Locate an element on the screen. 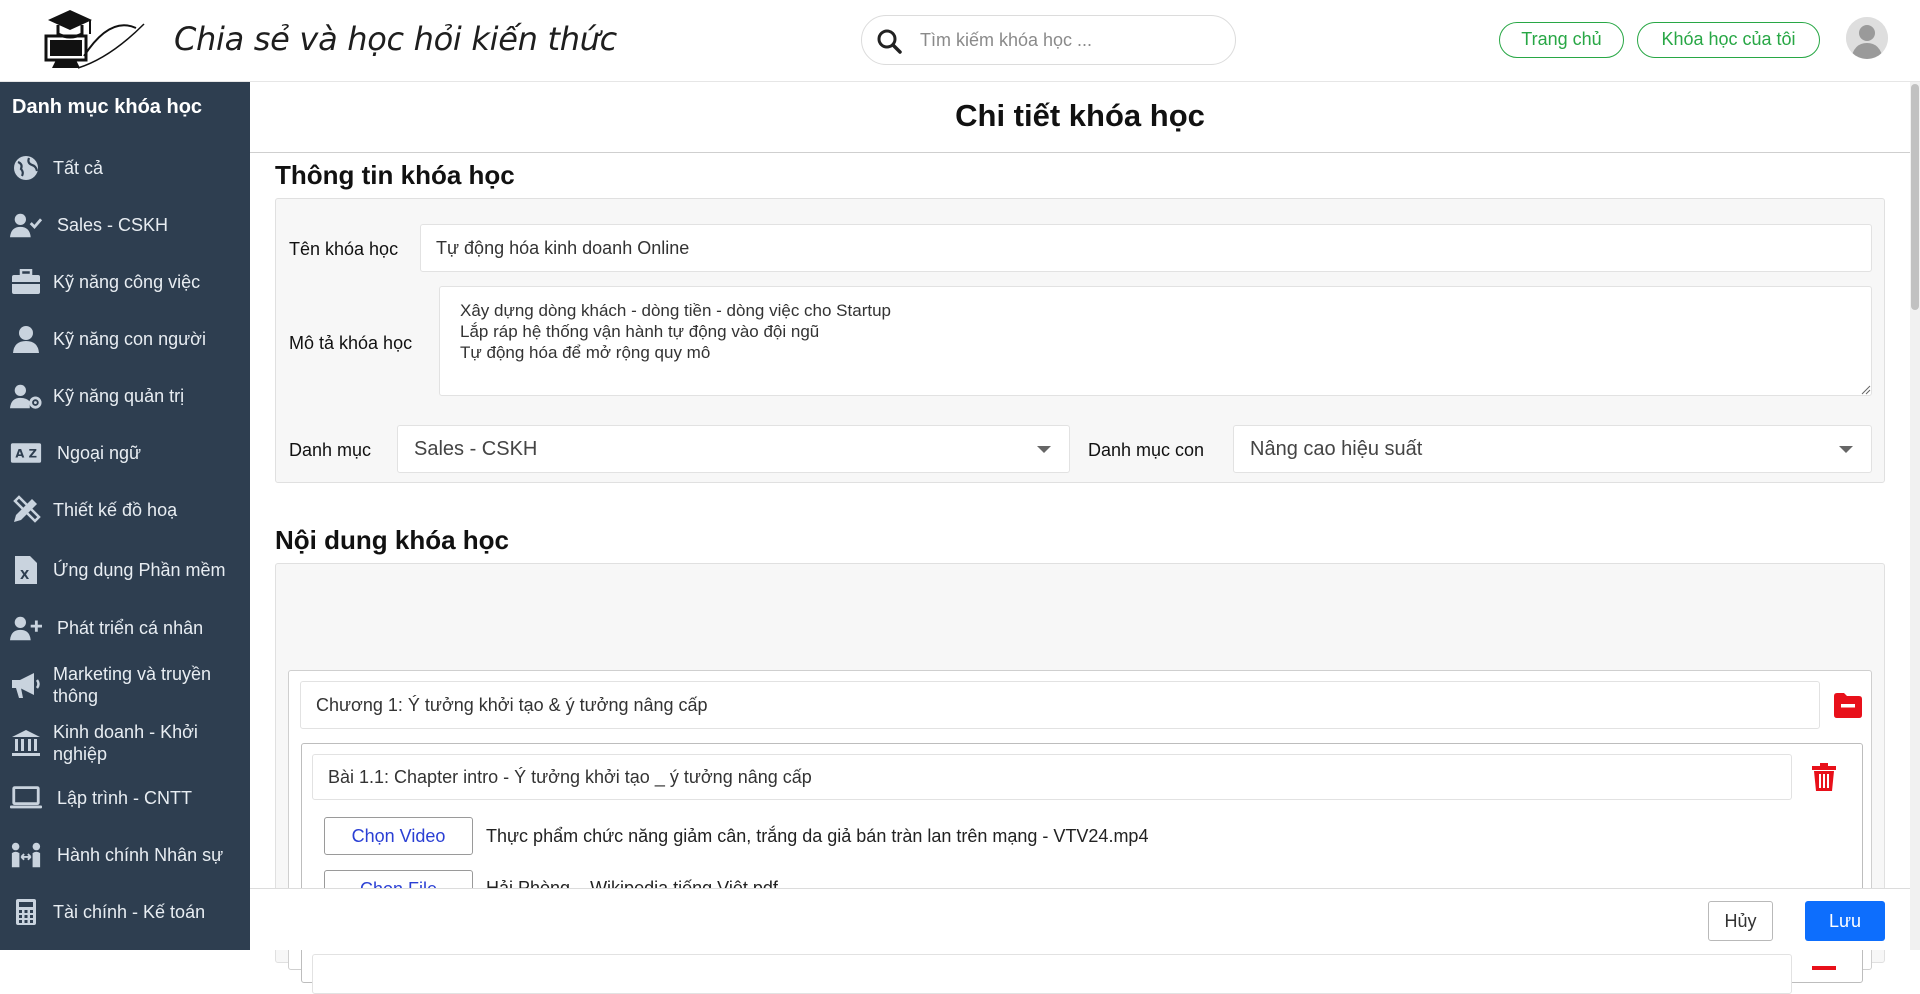  sidebar-item-label: Thiết kế đồ hoạ is located at coordinates (115, 510).